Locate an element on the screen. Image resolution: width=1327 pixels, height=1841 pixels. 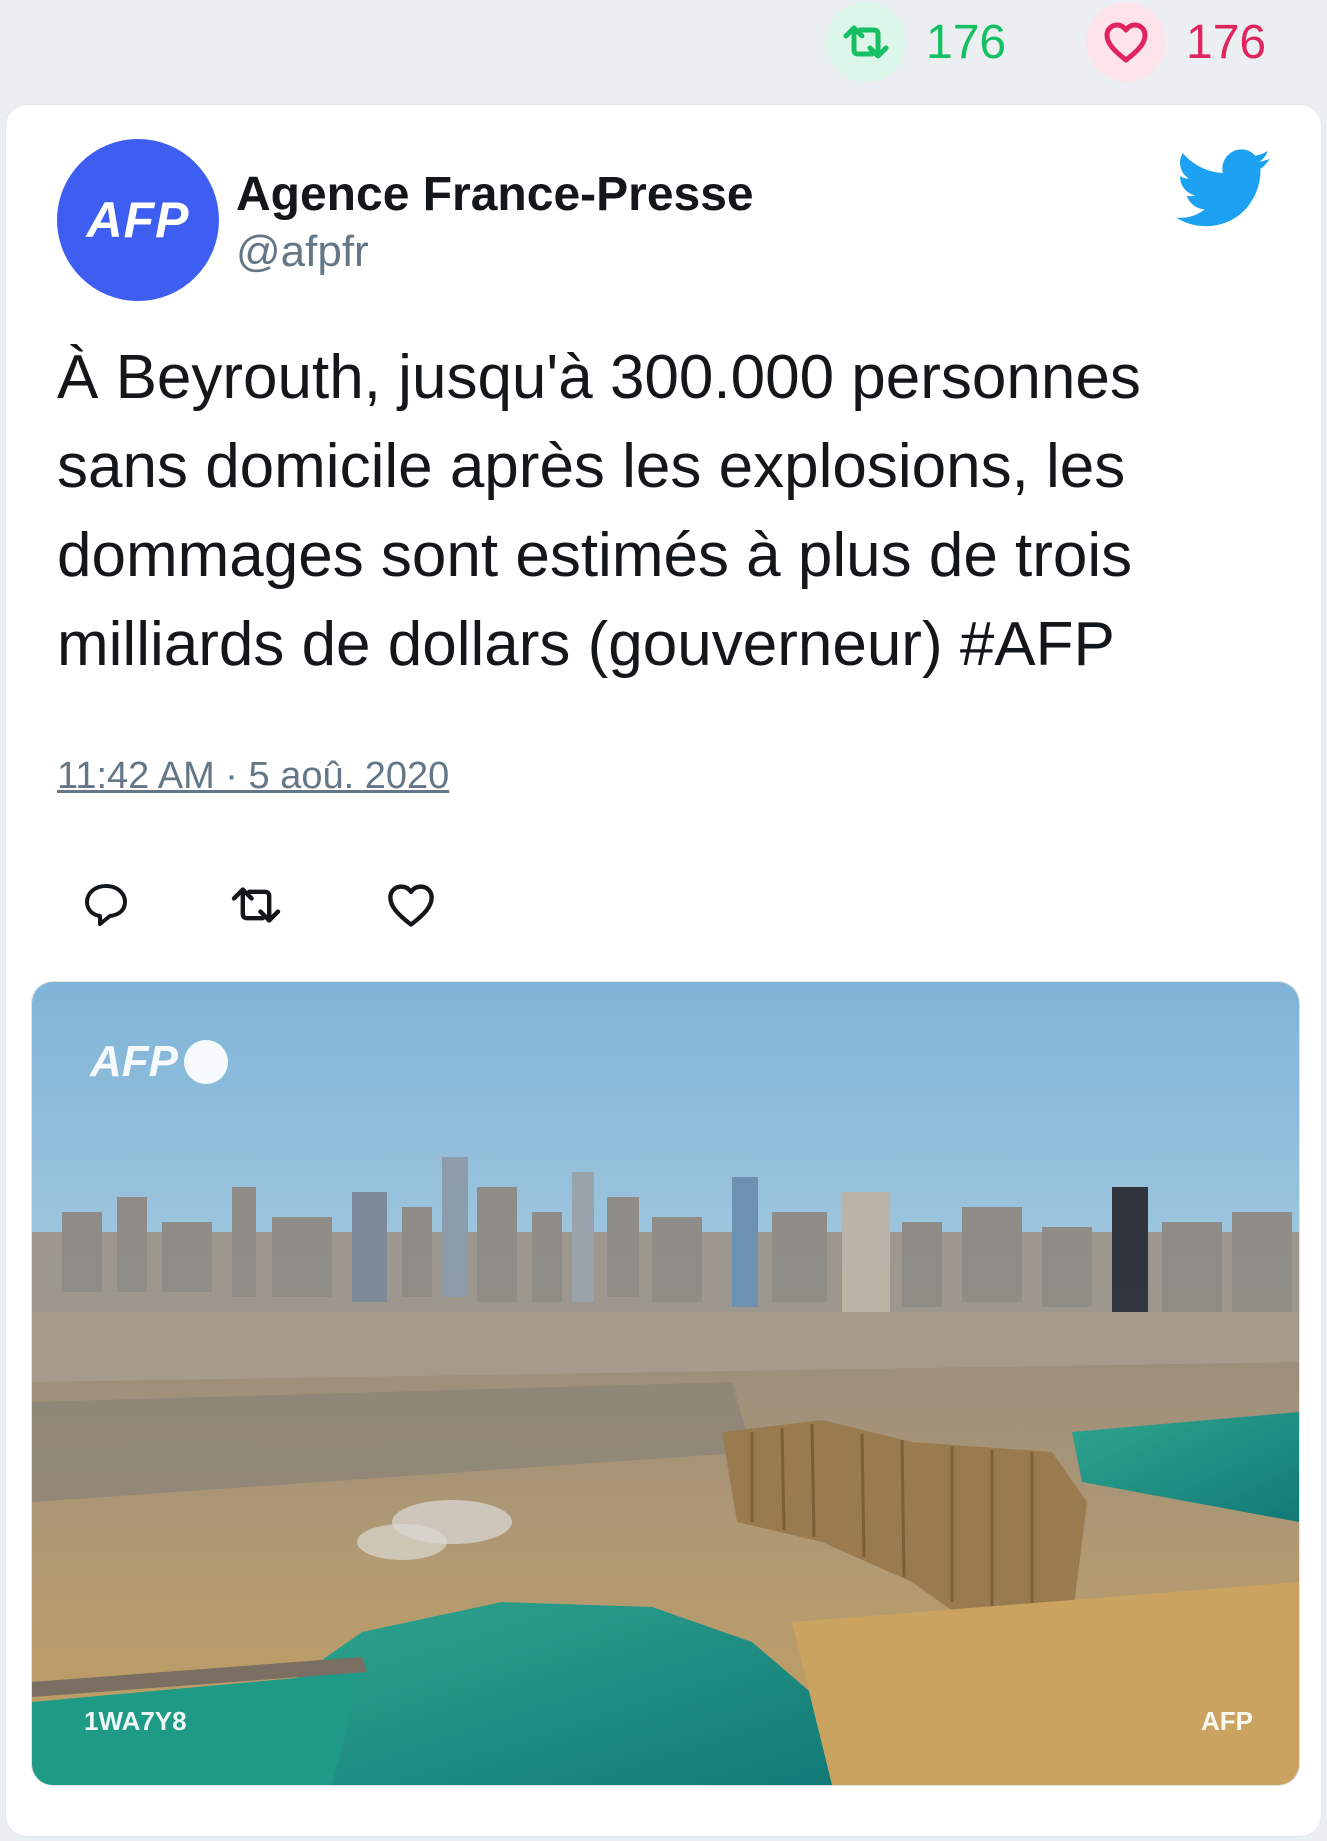
watermark-logo: AFP is located at coordinates (159, 1062).